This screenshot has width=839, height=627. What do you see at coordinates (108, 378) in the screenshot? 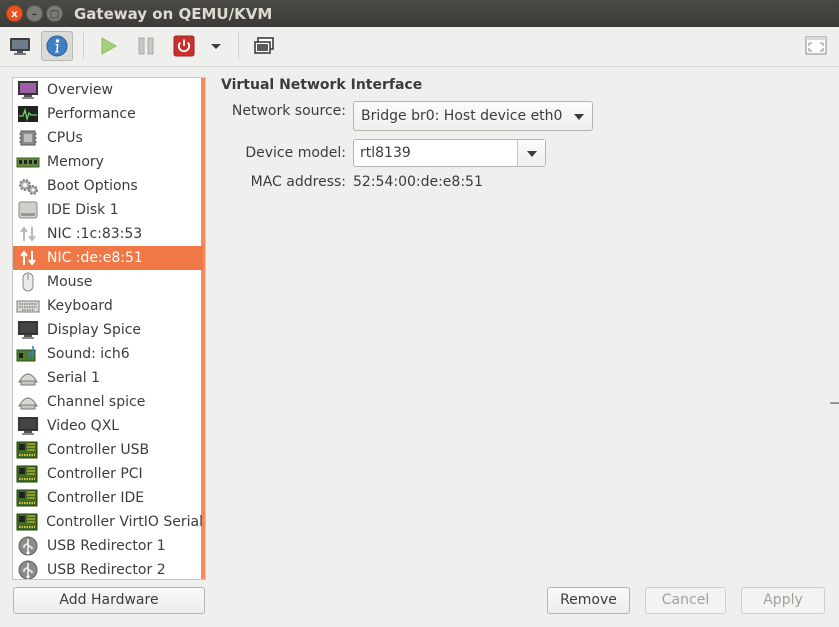
I see `sidebar-item: Serial 1` at bounding box center [108, 378].